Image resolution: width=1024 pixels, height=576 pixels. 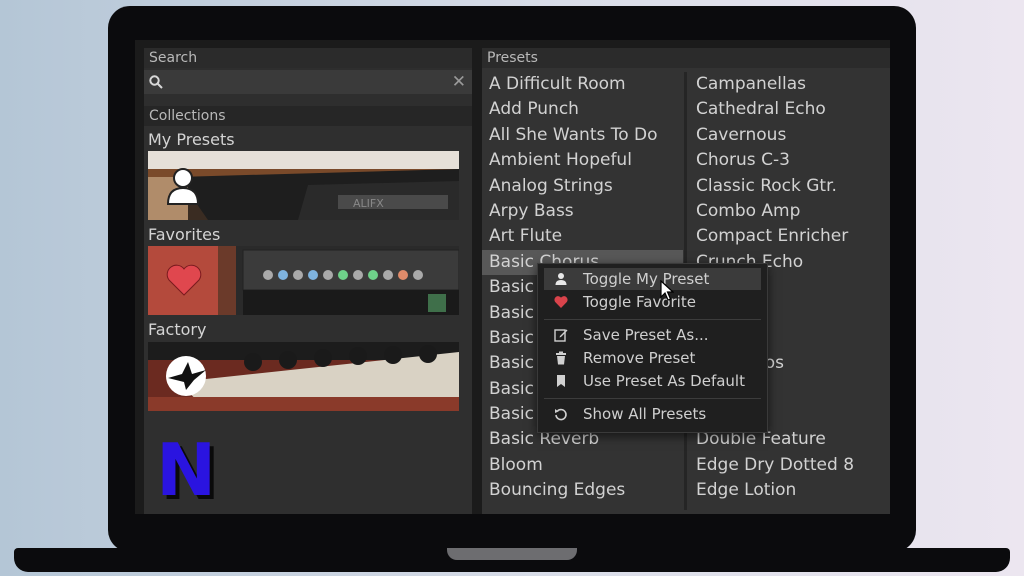 What do you see at coordinates (582, 465) in the screenshot?
I see `preset-item: Bloom` at bounding box center [582, 465].